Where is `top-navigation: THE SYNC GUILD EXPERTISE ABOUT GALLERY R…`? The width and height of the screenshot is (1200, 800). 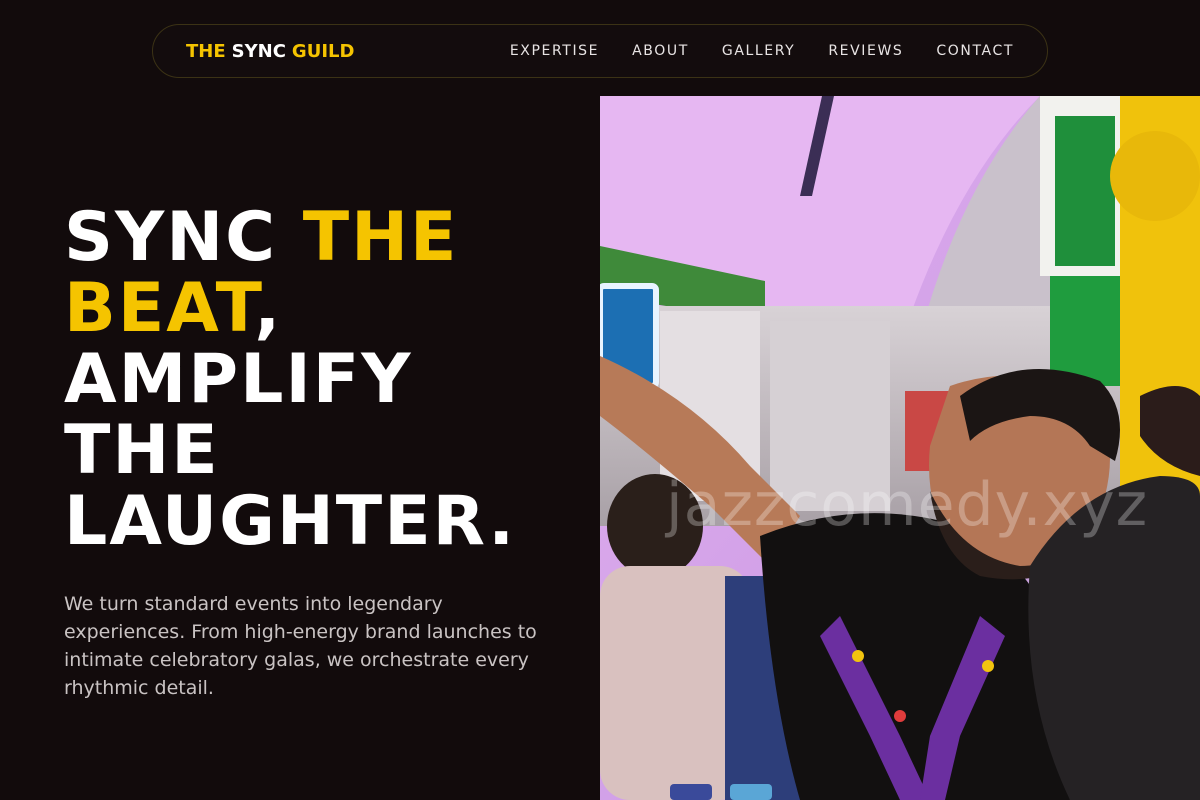 top-navigation: THE SYNC GUILD EXPERTISE ABOUT GALLERY R… is located at coordinates (600, 51).